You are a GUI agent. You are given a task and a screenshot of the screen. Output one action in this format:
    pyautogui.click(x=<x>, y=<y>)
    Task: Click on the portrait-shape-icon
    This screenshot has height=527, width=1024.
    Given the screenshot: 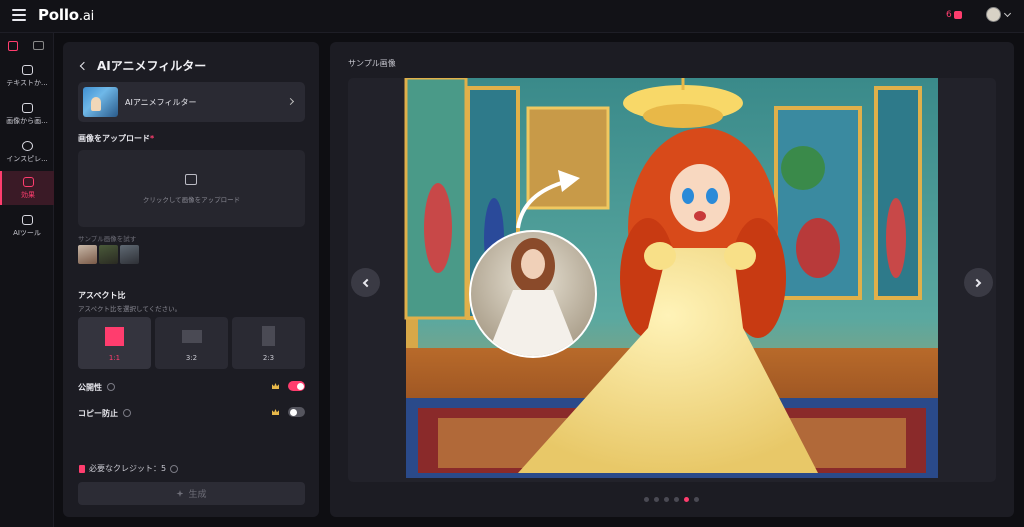 What is the action you would take?
    pyautogui.click(x=268, y=336)
    